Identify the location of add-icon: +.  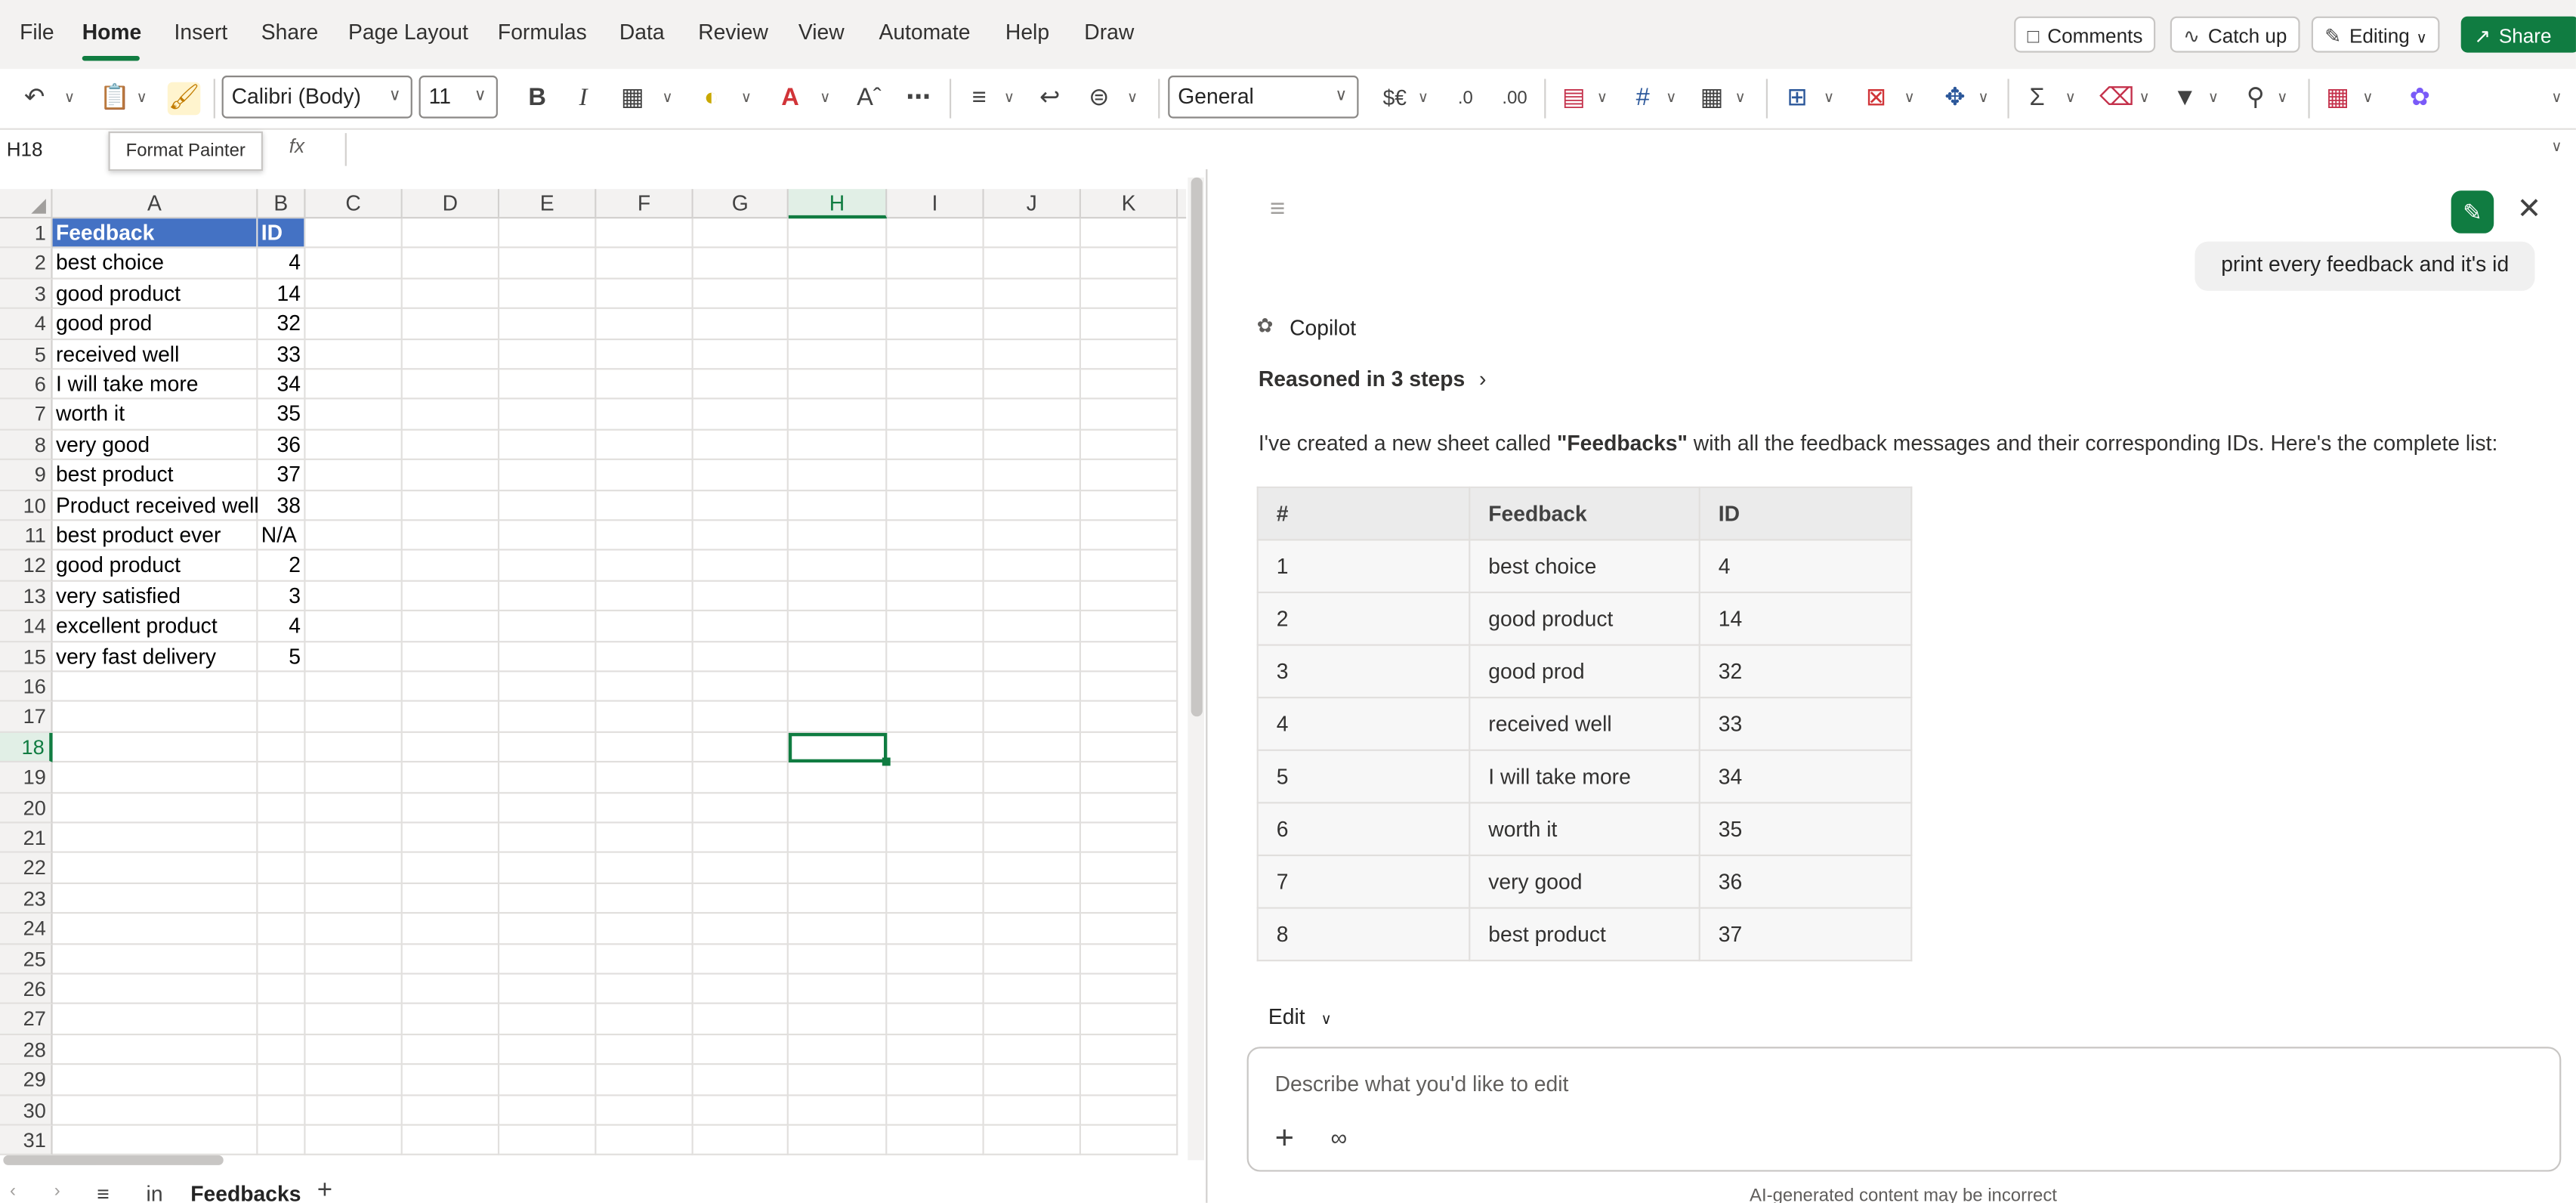
(1284, 1140).